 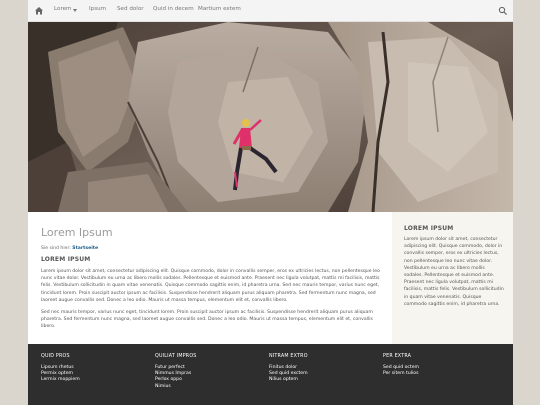 I want to click on caret-down-icon, so click(x=75, y=10).